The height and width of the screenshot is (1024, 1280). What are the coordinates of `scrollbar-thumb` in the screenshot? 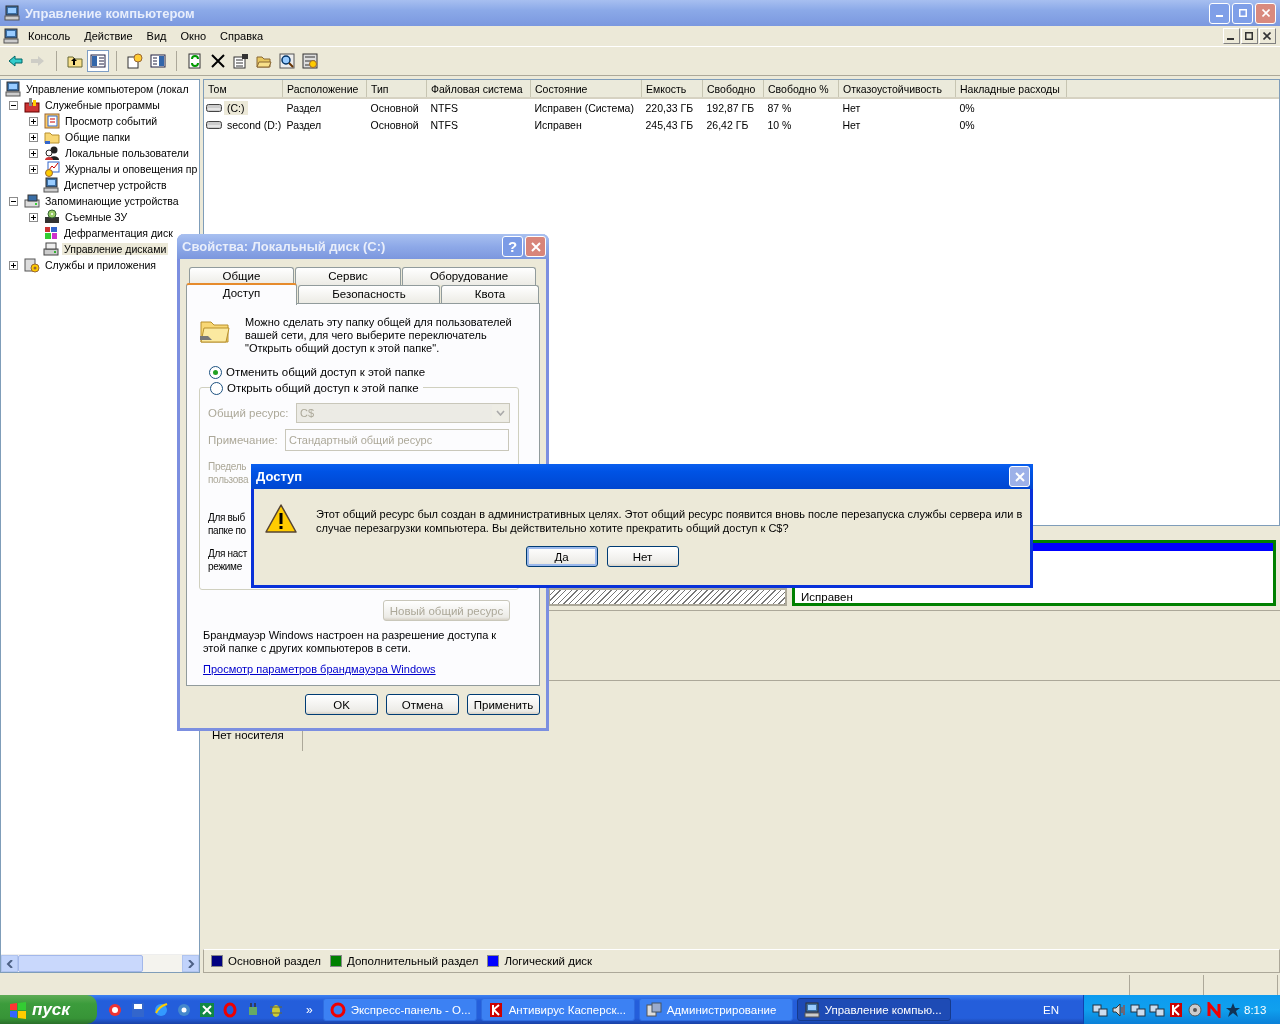 It's located at (80, 963).